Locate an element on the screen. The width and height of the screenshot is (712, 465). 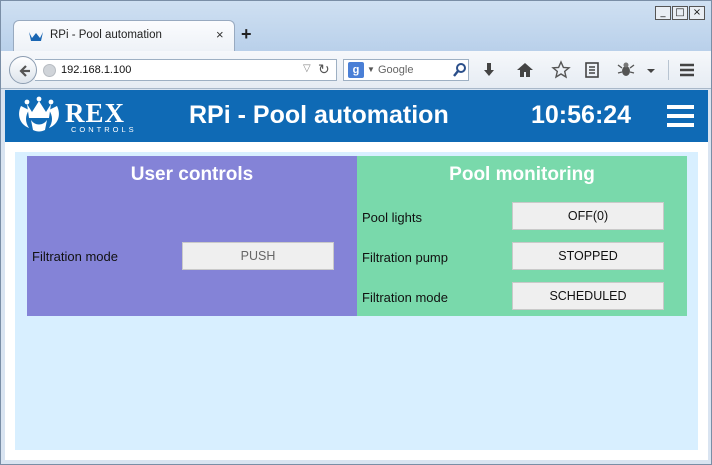
maximize-button: □ is located at coordinates (680, 13).